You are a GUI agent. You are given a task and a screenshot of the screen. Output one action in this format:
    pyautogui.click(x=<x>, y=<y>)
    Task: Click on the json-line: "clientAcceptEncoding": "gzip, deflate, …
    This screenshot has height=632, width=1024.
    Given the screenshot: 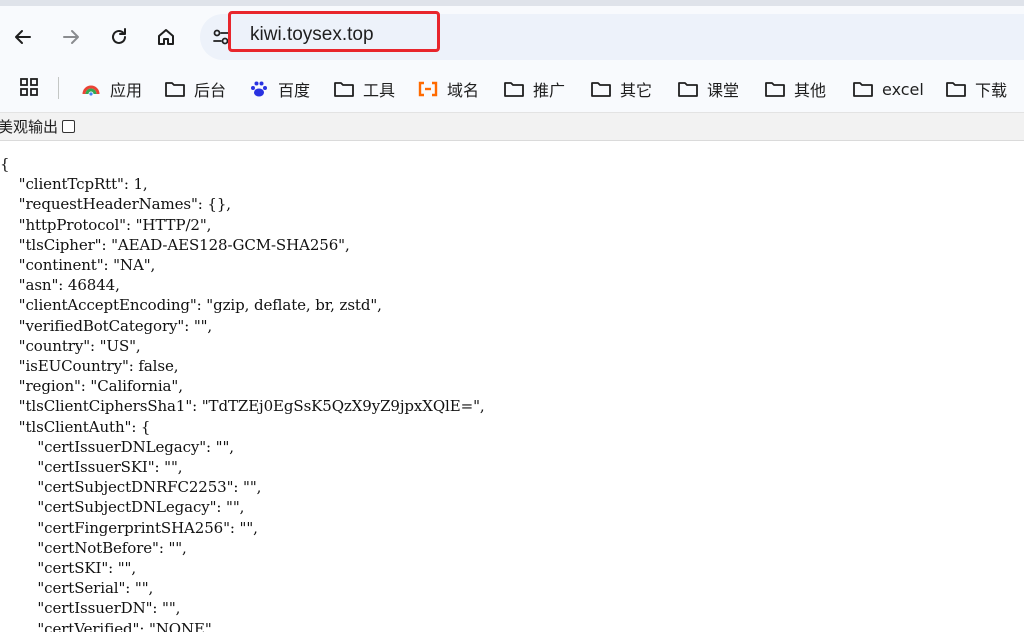 What is the action you would take?
    pyautogui.click(x=191, y=305)
    